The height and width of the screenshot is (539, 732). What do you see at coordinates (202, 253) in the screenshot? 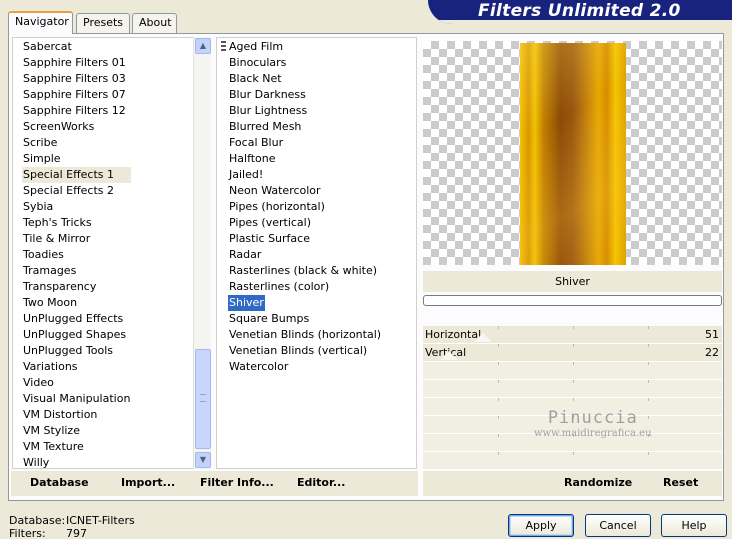
I see `category-scrollbar: ▲ ▼` at bounding box center [202, 253].